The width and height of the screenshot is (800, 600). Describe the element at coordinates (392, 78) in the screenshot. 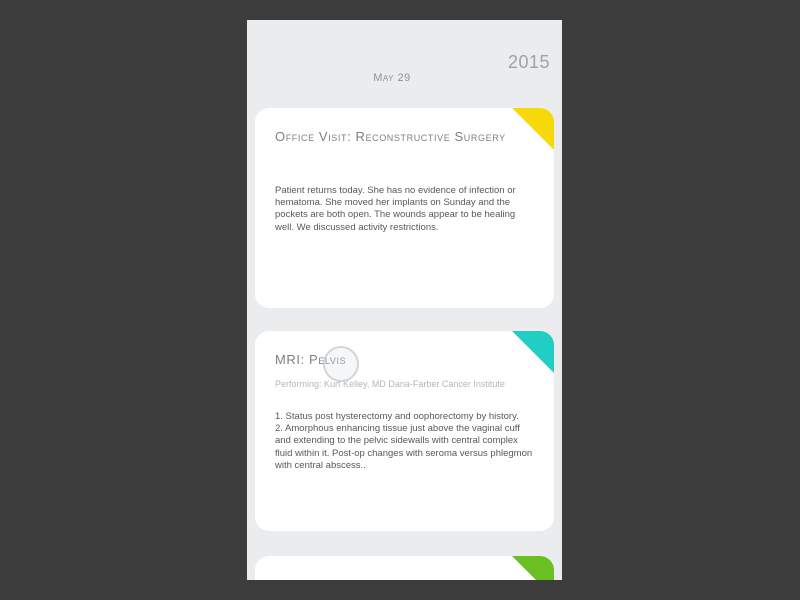

I see `date-label: May 29` at that location.